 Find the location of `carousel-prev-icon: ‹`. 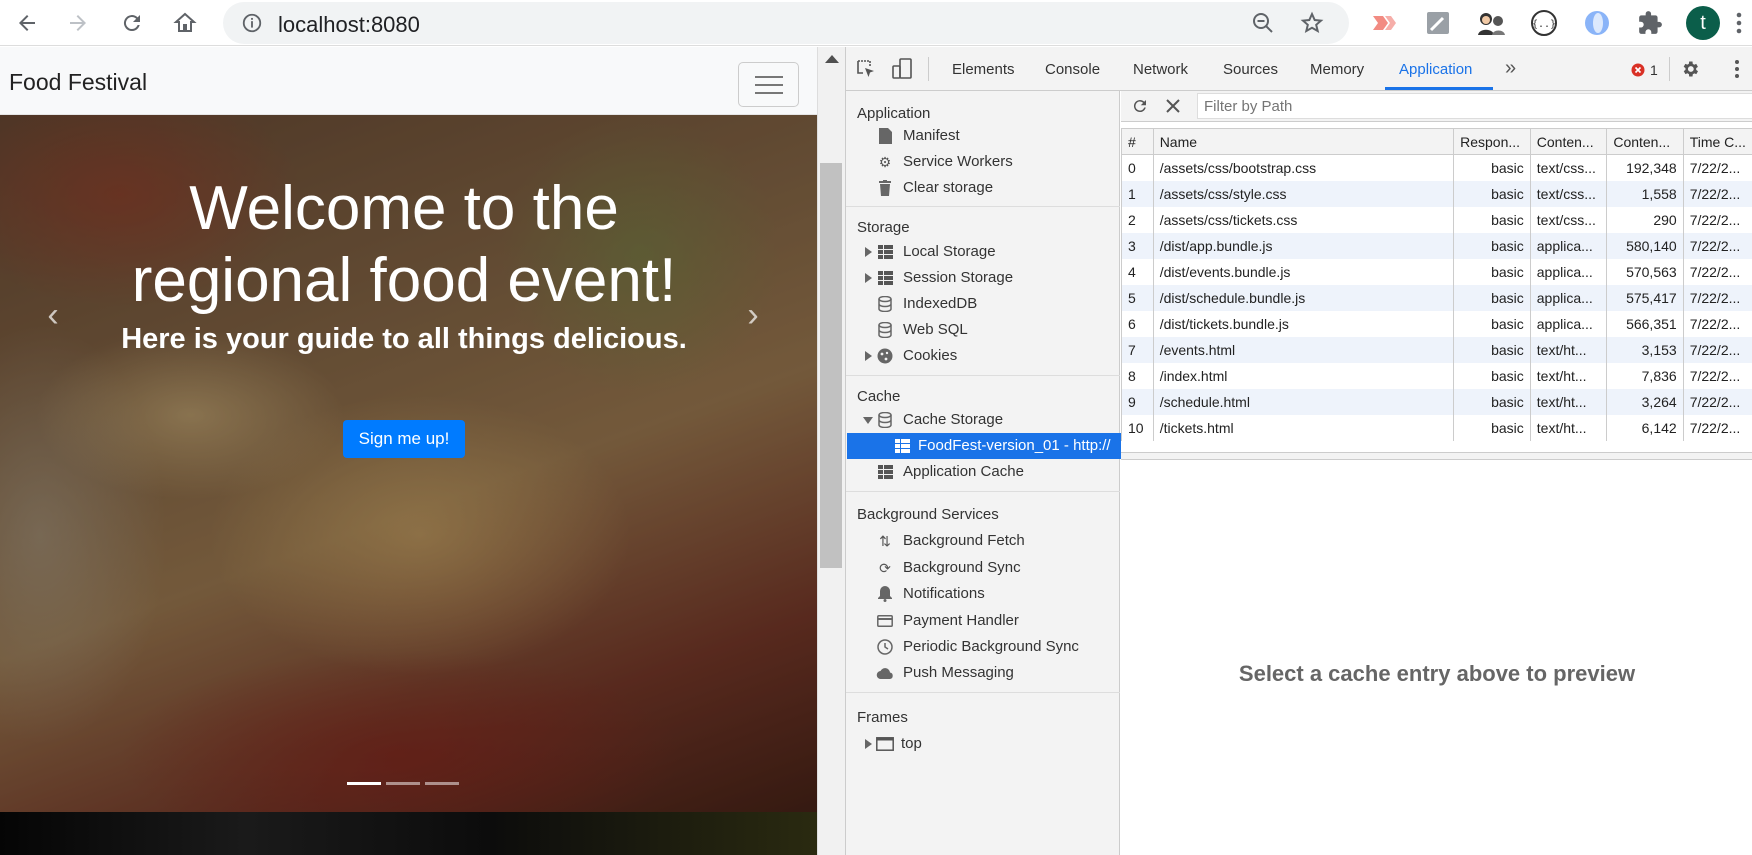

carousel-prev-icon: ‹ is located at coordinates (53, 315).